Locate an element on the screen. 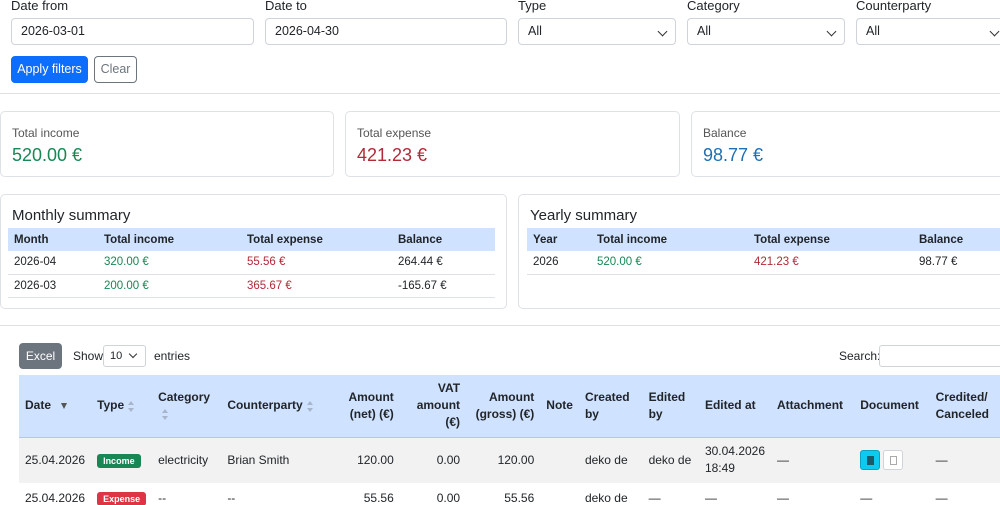 This screenshot has width=1000, height=505. type-select-value: All is located at coordinates (535, 31).